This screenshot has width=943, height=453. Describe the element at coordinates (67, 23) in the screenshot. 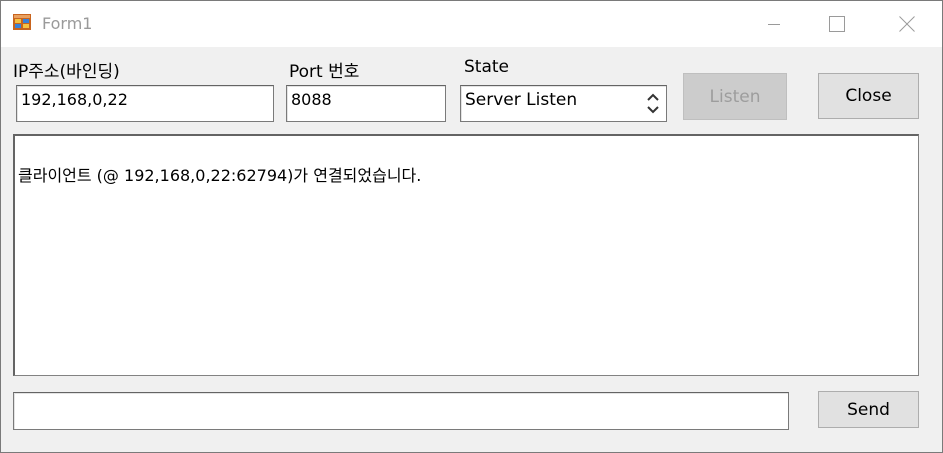

I see `window-title: Form1` at that location.